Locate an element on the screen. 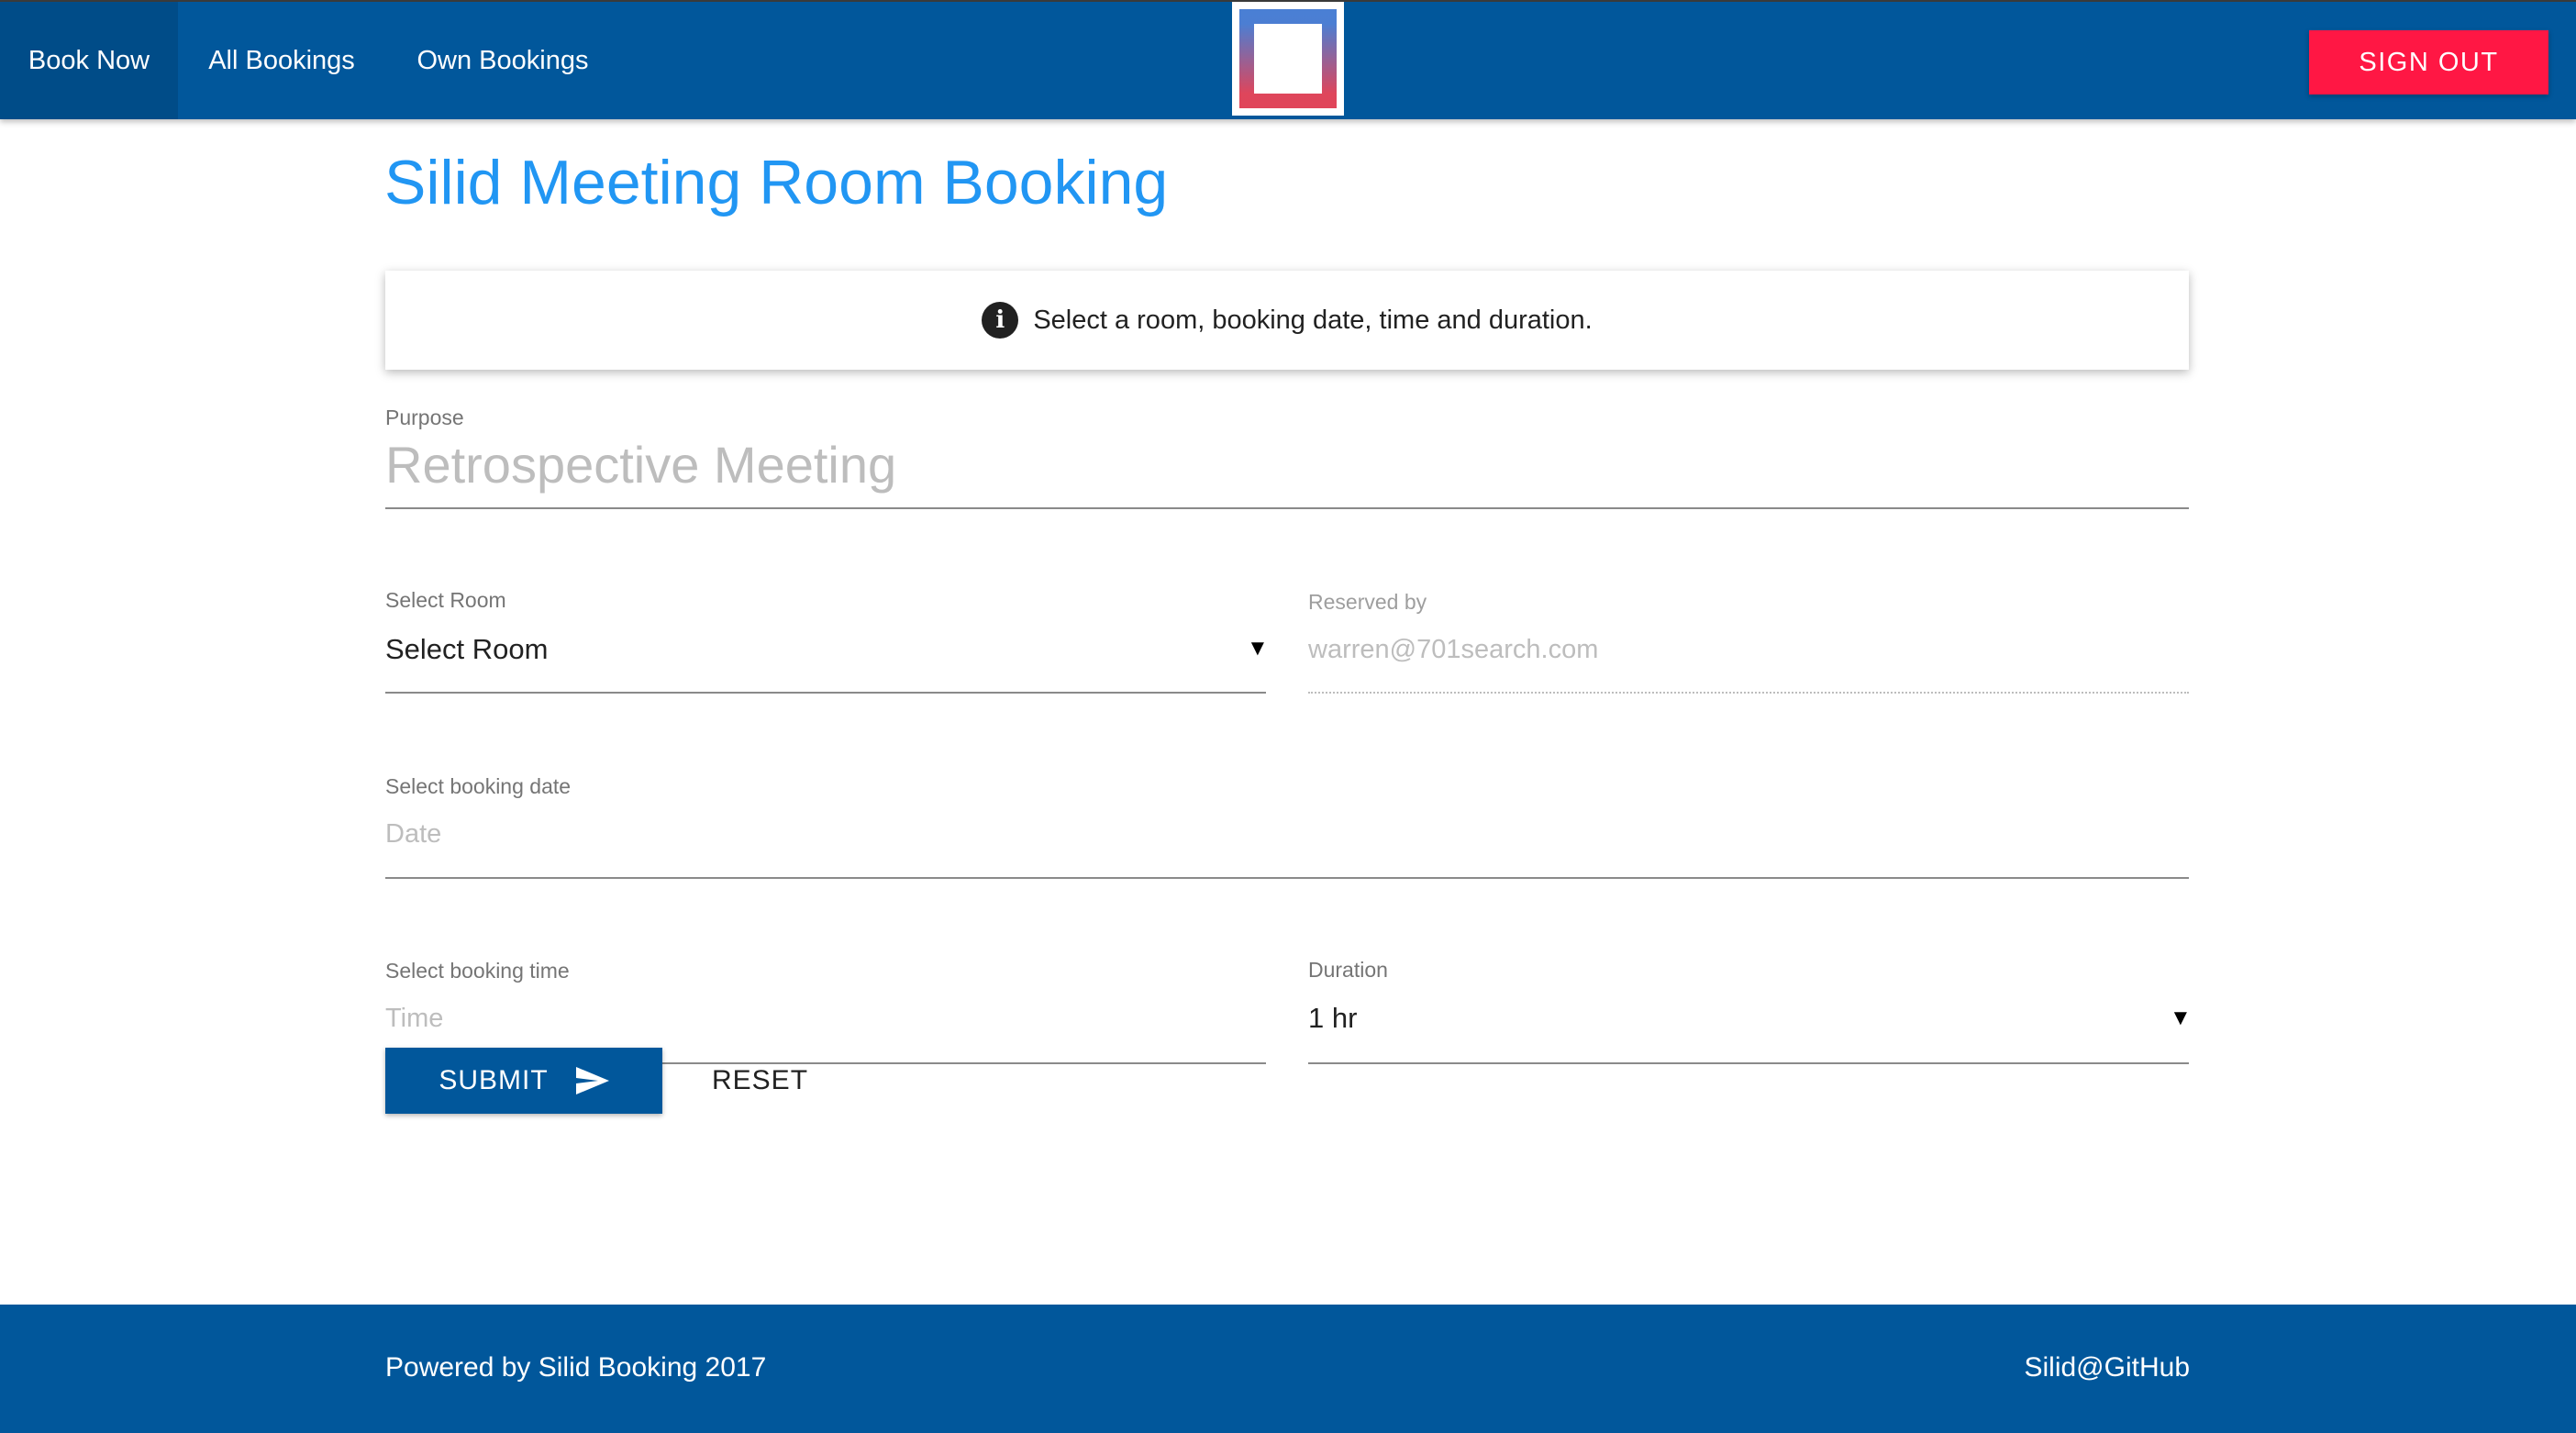  reserved-by-field: warren@701search.com is located at coordinates (1453, 649).